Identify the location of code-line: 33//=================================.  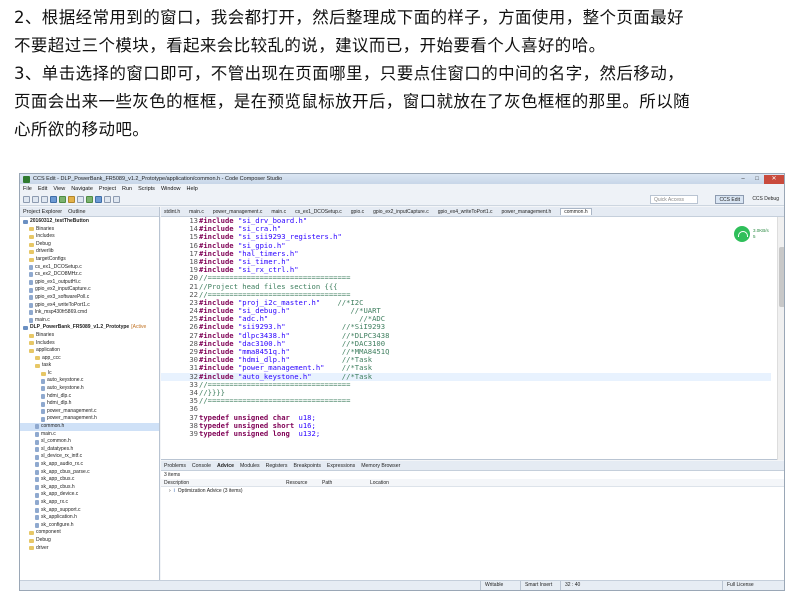
(466, 384).